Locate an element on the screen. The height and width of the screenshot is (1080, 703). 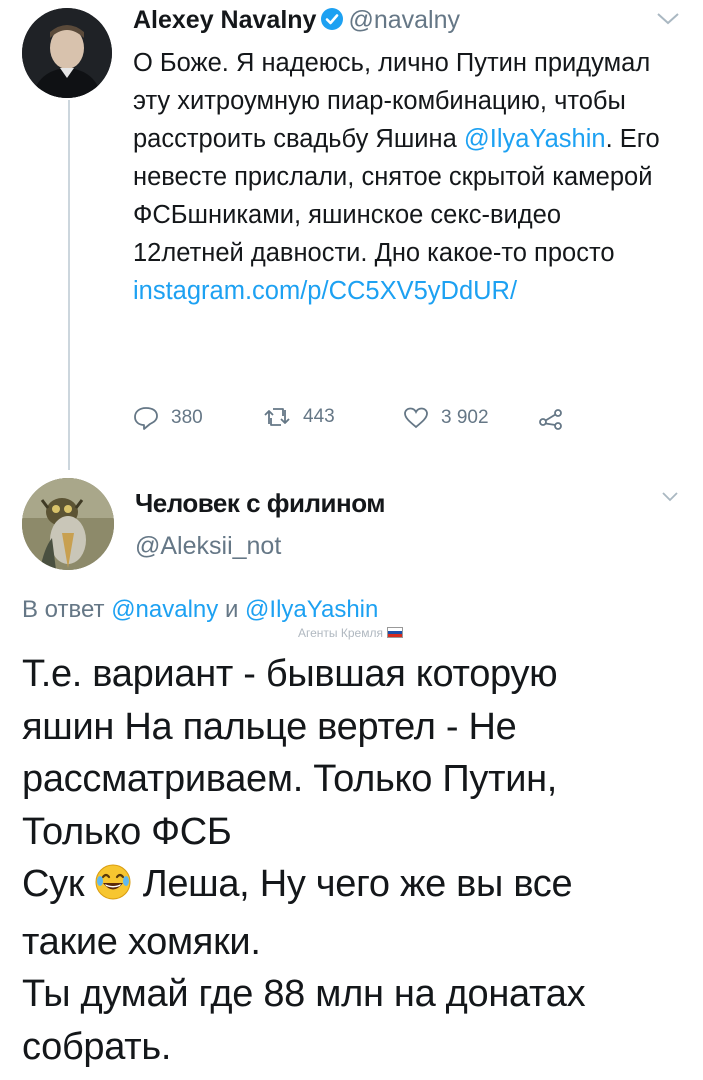
tweet-line: такие хомяки. is located at coordinates (141, 941).